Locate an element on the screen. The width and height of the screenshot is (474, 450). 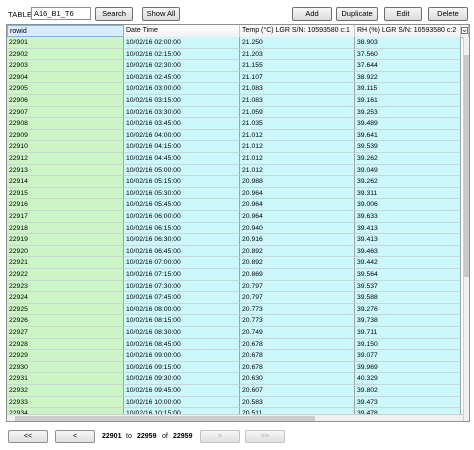
cell-temp: 21.035 is located at coordinates (297, 124).